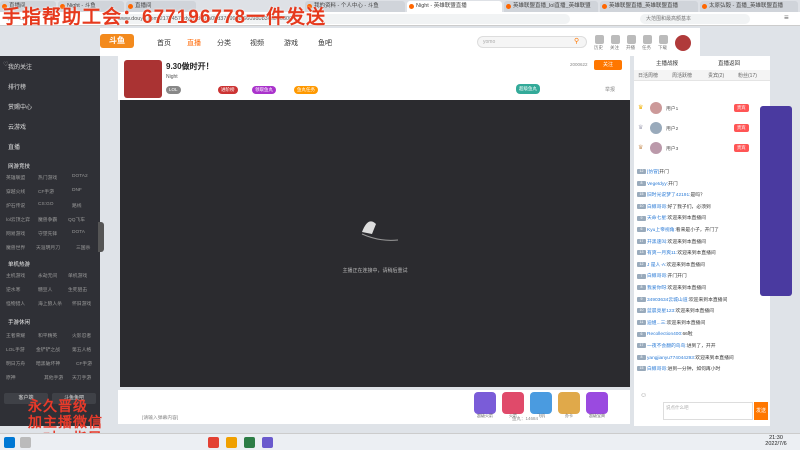 This screenshot has height=450, width=800. Describe the element at coordinates (20, 66) in the screenshot. I see `sidebar-item-follow: 我的关注` at that location.